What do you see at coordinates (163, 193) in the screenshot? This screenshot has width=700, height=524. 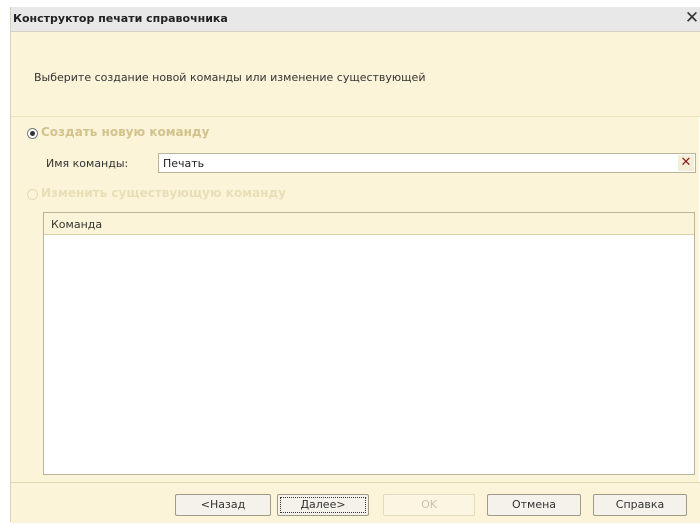 I see `modify-command-label: Изменить существующую команду` at bounding box center [163, 193].